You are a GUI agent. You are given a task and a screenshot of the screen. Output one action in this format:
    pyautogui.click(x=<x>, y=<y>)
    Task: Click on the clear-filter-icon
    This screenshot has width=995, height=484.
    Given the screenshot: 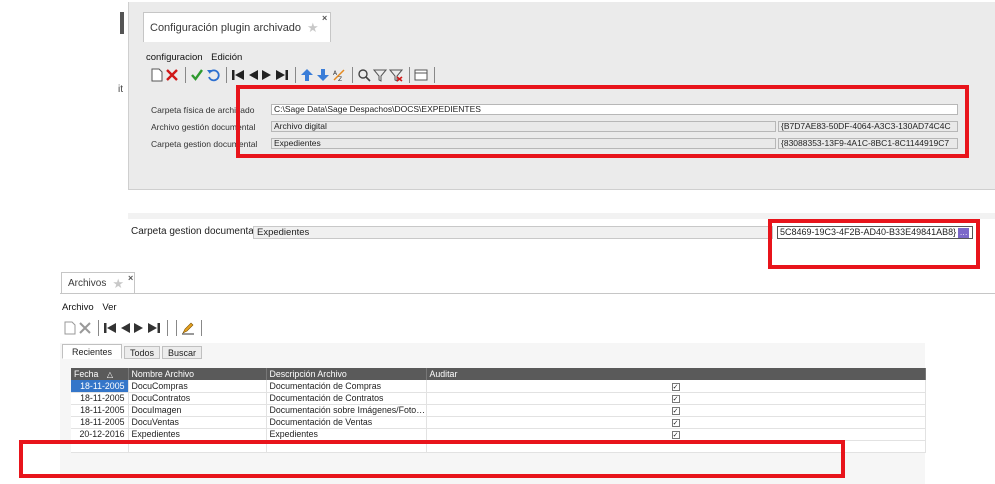 What is the action you would take?
    pyautogui.click(x=396, y=75)
    